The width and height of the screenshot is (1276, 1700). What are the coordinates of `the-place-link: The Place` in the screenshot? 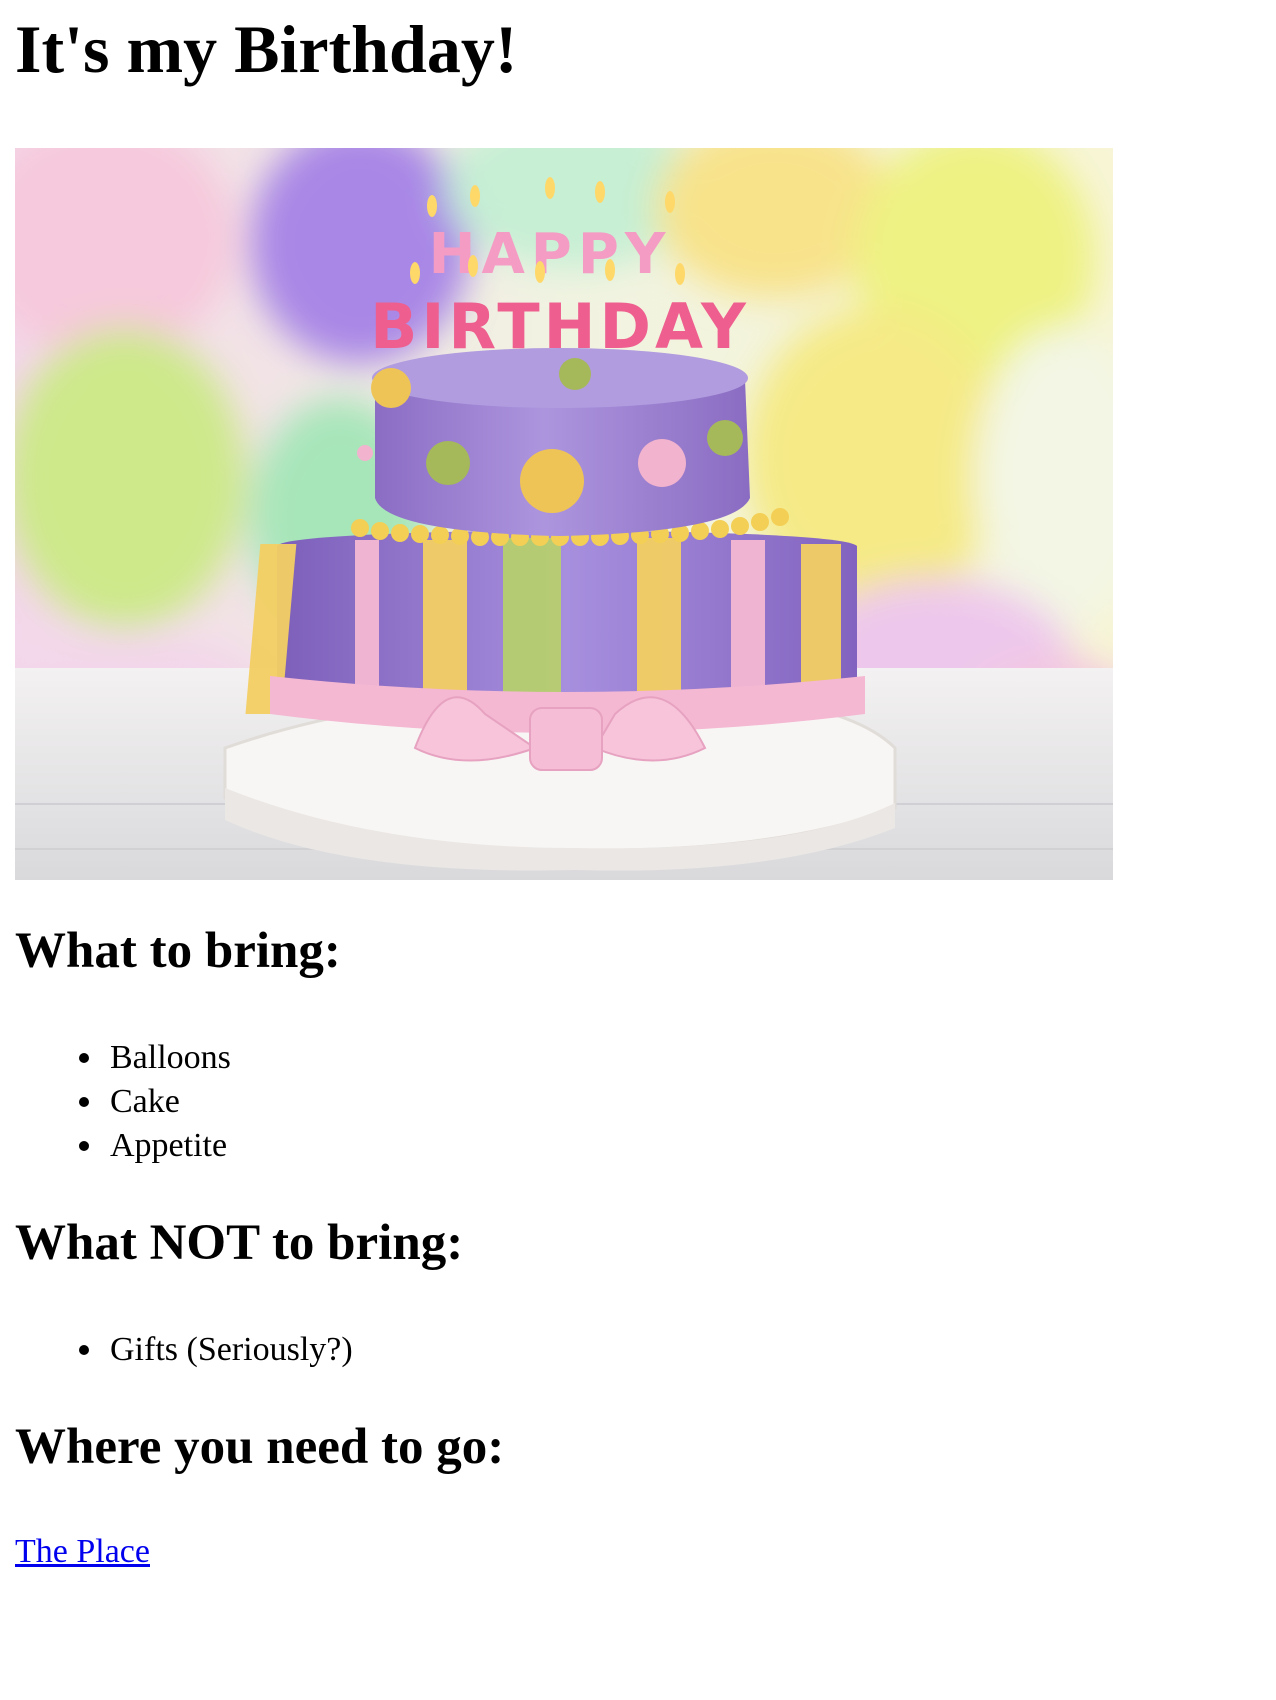 It's located at (82, 1552).